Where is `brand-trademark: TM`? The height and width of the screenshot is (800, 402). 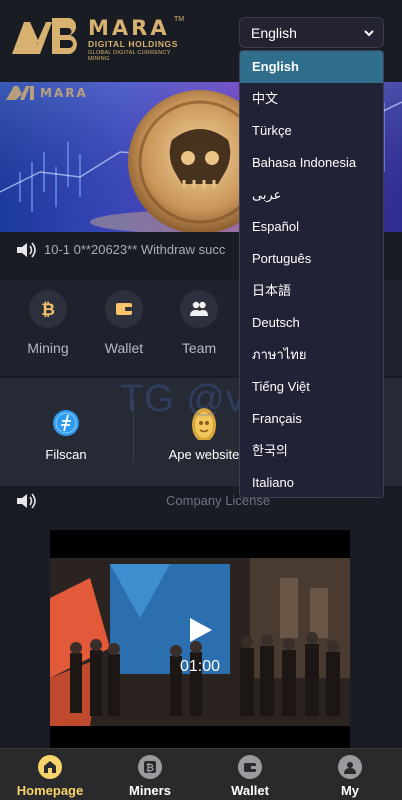
brand-trademark: TM is located at coordinates (179, 19).